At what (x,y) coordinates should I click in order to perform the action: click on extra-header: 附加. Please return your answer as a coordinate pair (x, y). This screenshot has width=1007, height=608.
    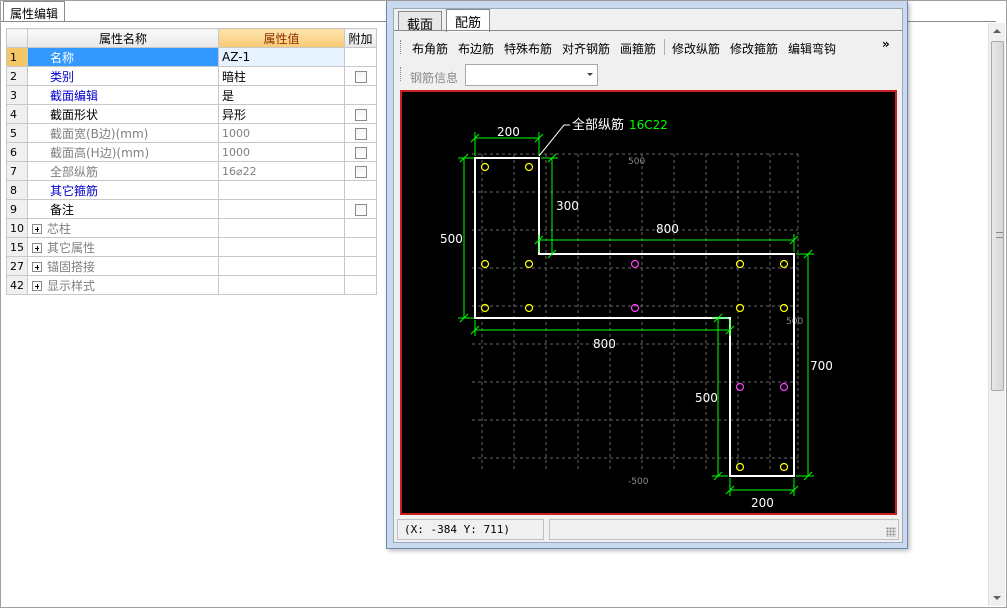
    Looking at the image, I should click on (360, 38).